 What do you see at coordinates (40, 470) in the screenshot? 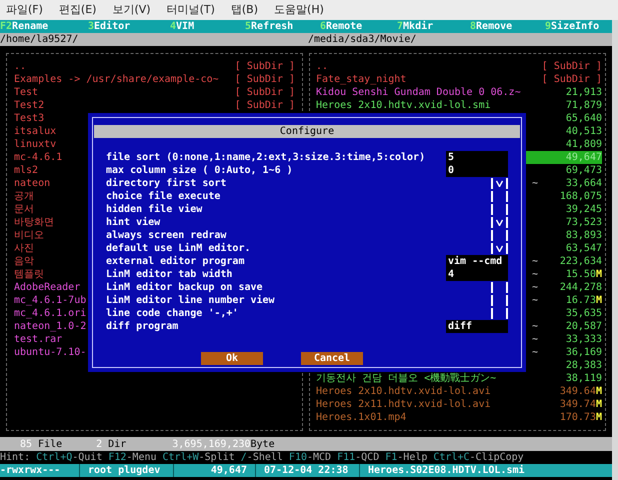
I see `file-permissions: -rwxrwx---` at bounding box center [40, 470].